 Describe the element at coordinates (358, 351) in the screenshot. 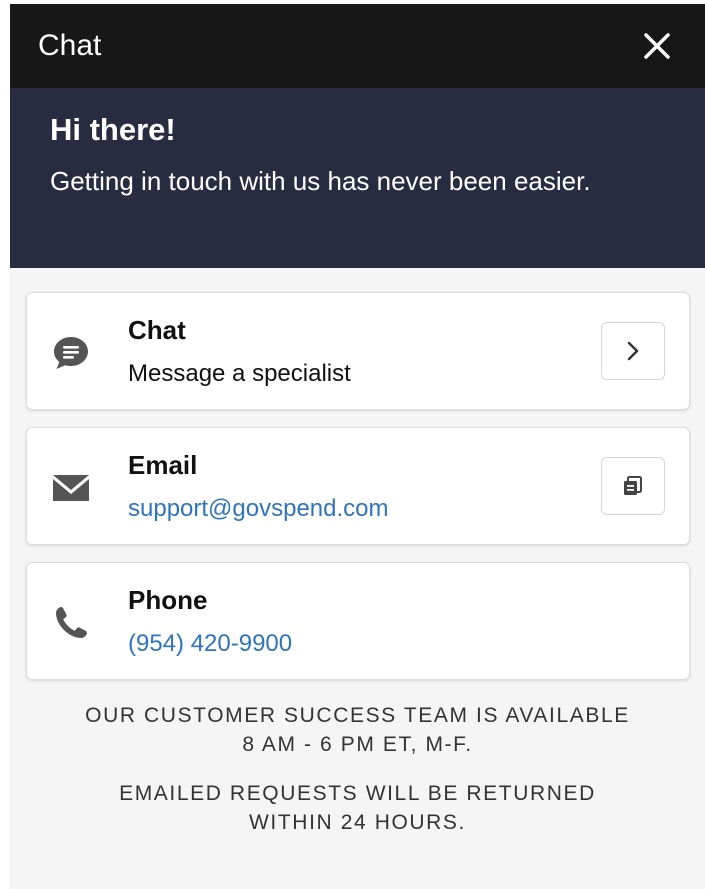

I see `chat-option-card: Chat Message a specialist` at that location.